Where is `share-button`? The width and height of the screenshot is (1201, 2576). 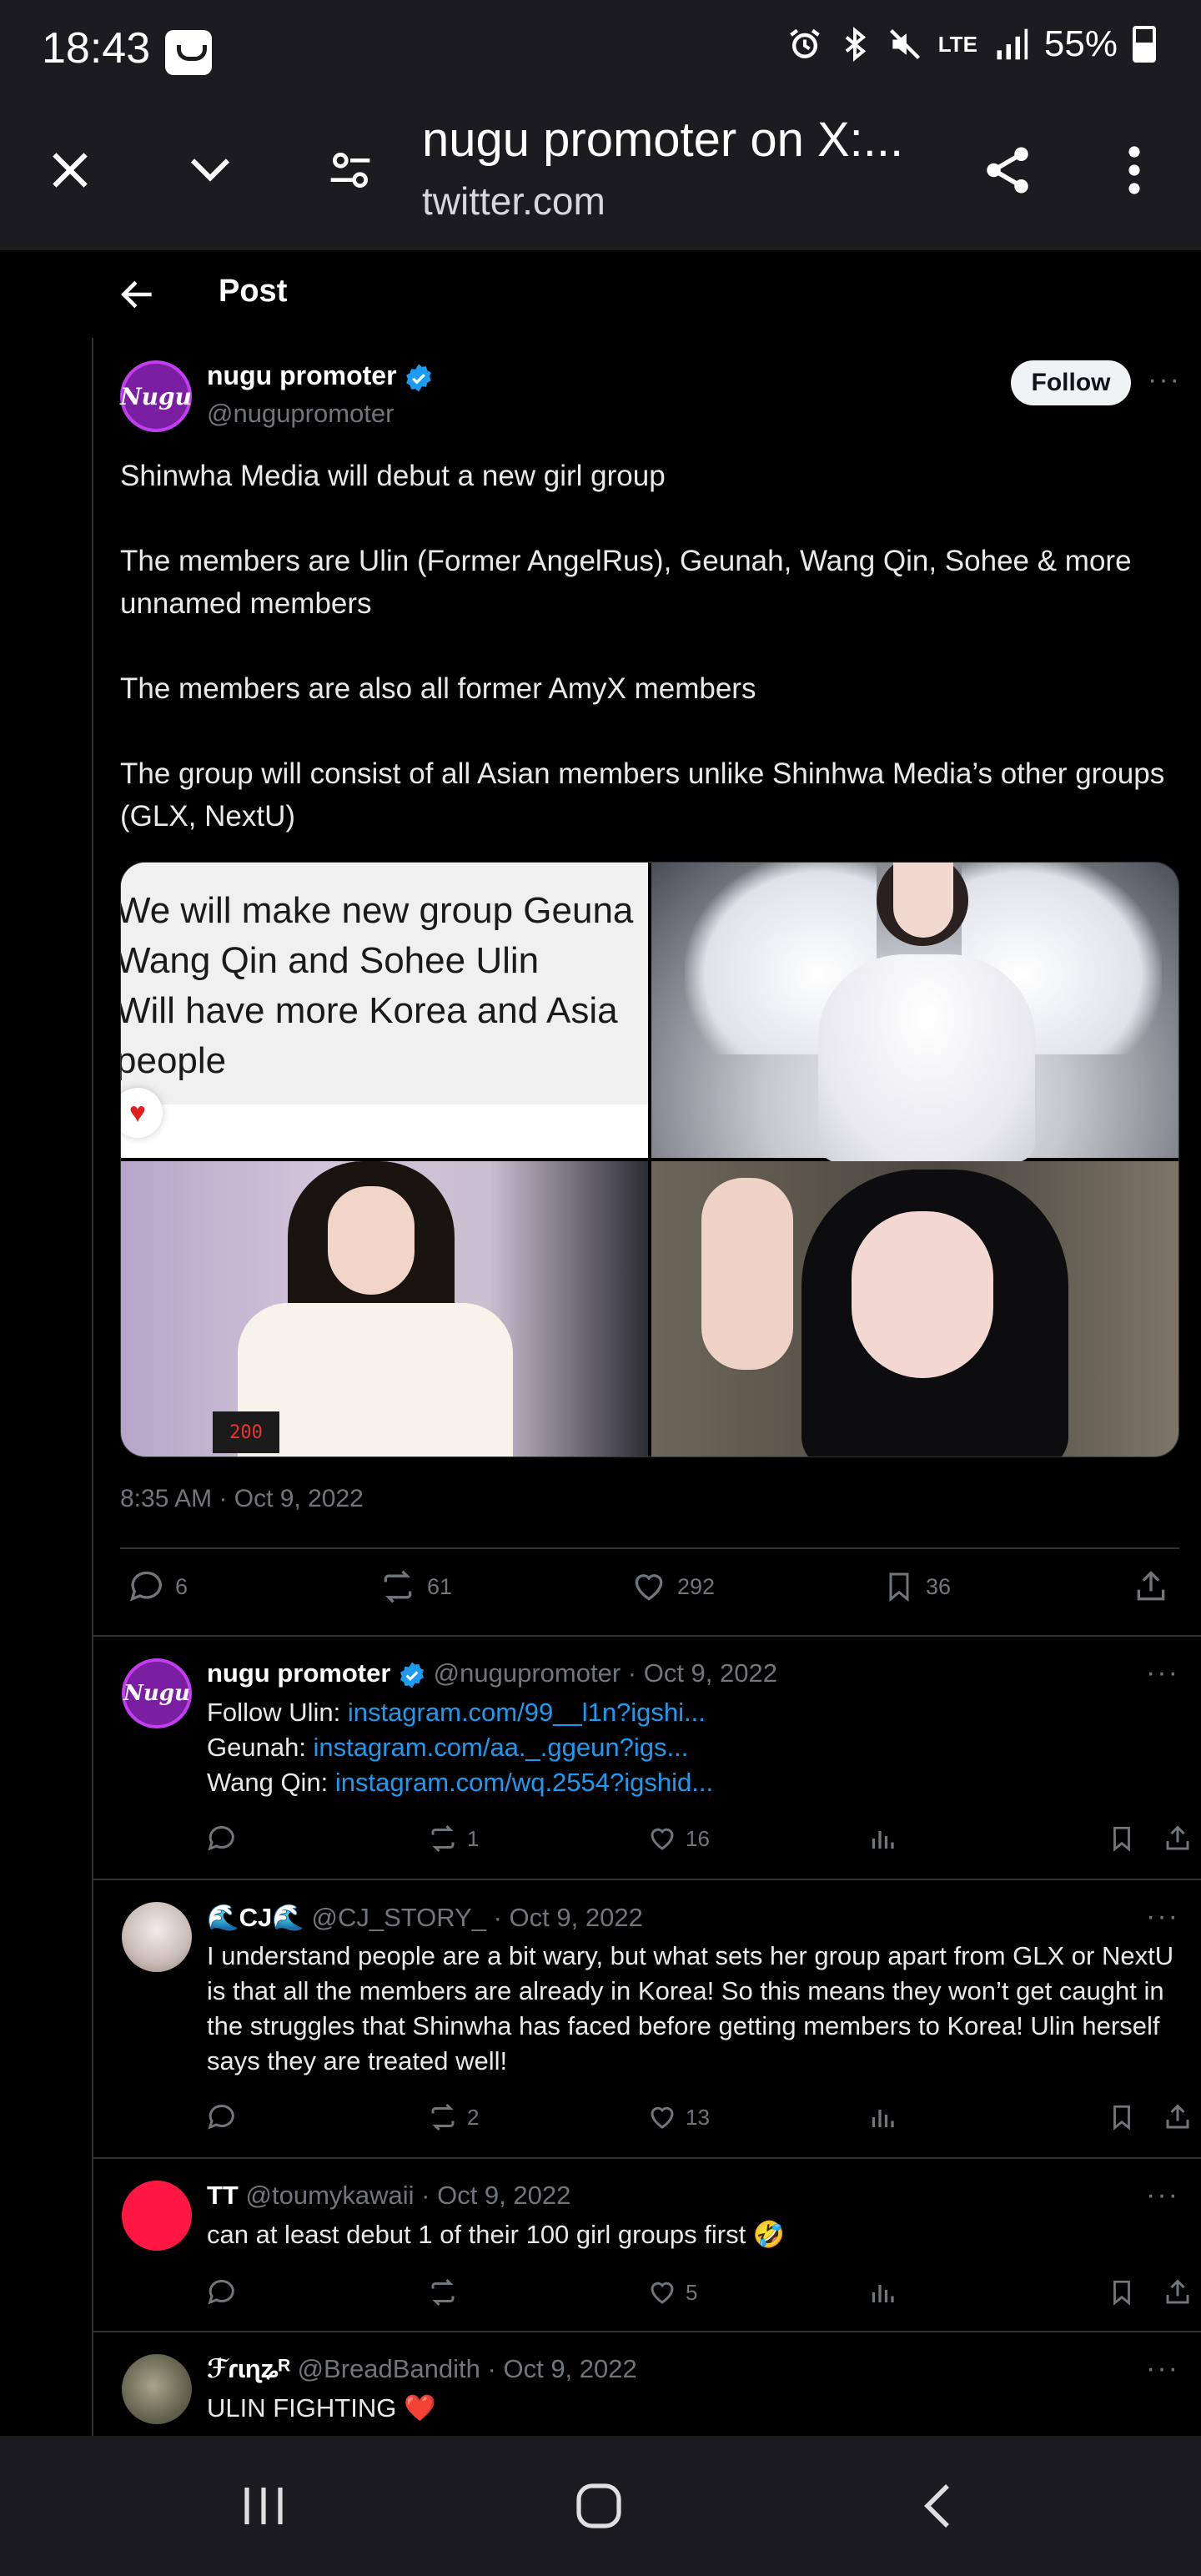 share-button is located at coordinates (1008, 170).